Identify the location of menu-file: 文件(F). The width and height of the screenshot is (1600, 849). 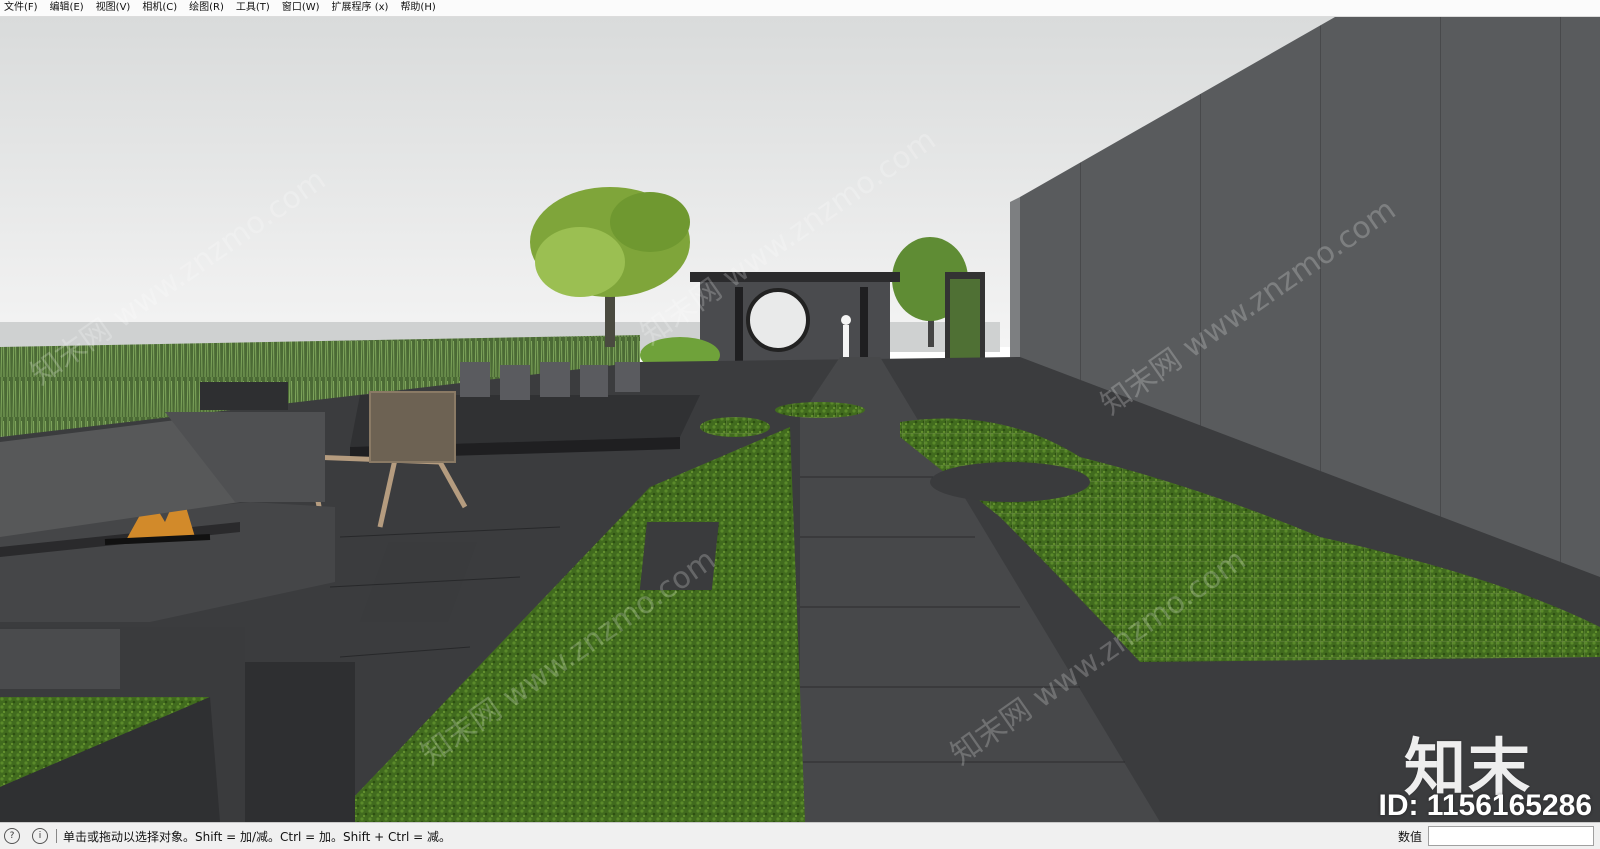
(22, 8).